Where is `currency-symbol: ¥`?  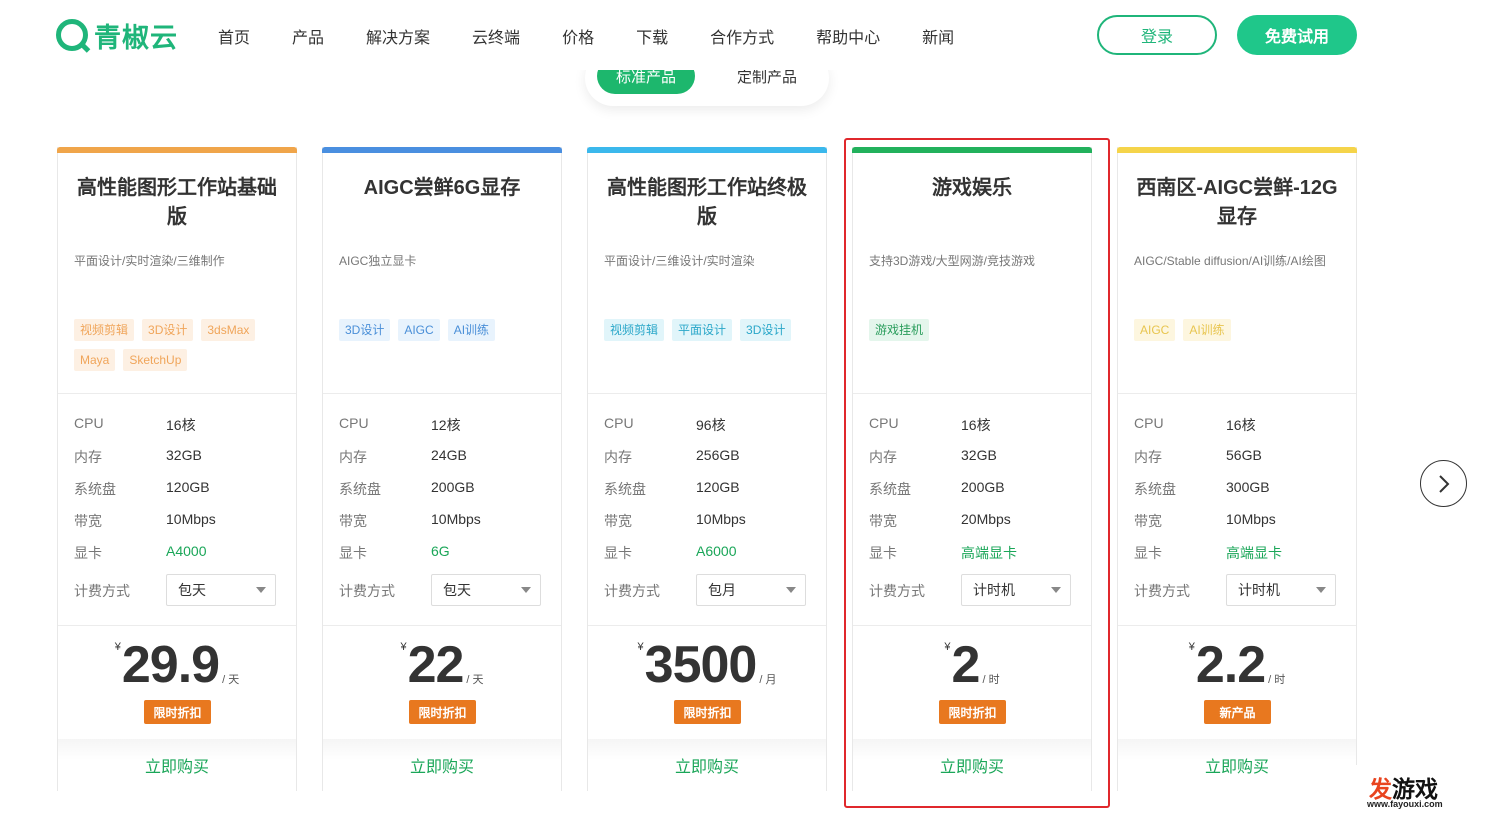 currency-symbol: ¥ is located at coordinates (117, 647).